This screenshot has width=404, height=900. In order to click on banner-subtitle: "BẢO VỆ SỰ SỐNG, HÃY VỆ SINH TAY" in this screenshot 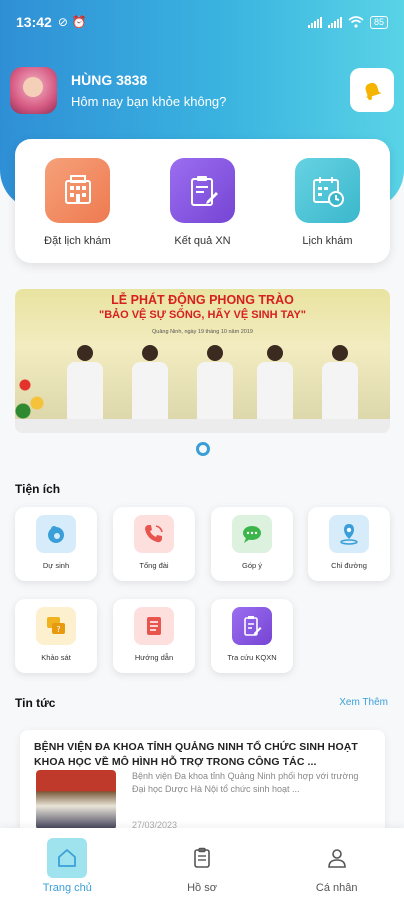, I will do `click(202, 315)`.